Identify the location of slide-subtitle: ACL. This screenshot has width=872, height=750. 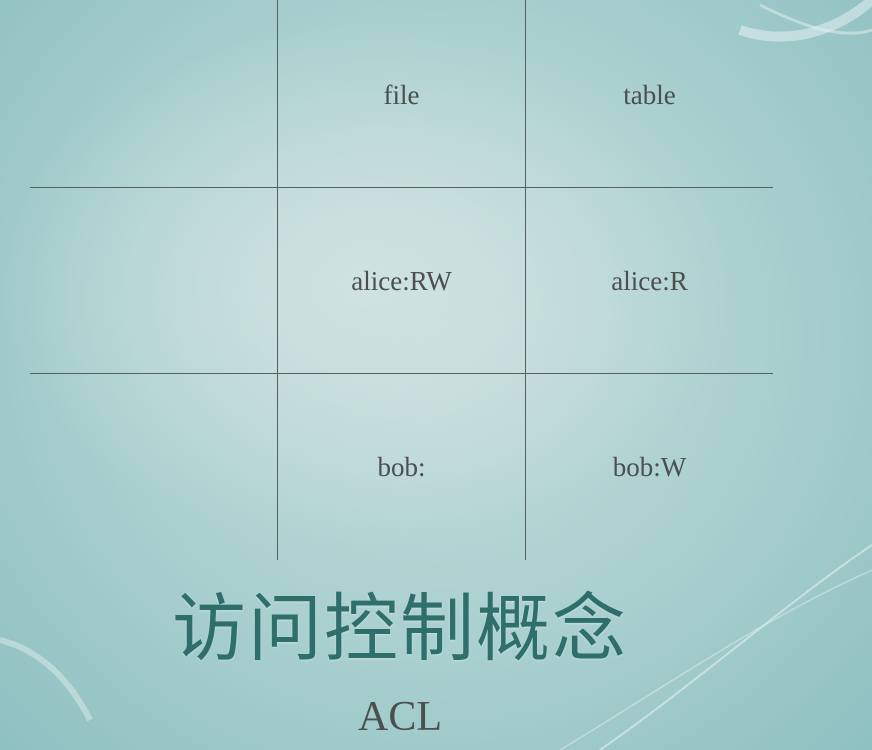
(400, 717).